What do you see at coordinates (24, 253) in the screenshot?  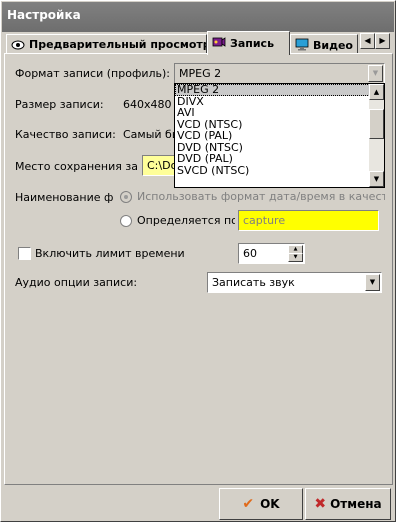 I see `time-limit-checkbox` at bounding box center [24, 253].